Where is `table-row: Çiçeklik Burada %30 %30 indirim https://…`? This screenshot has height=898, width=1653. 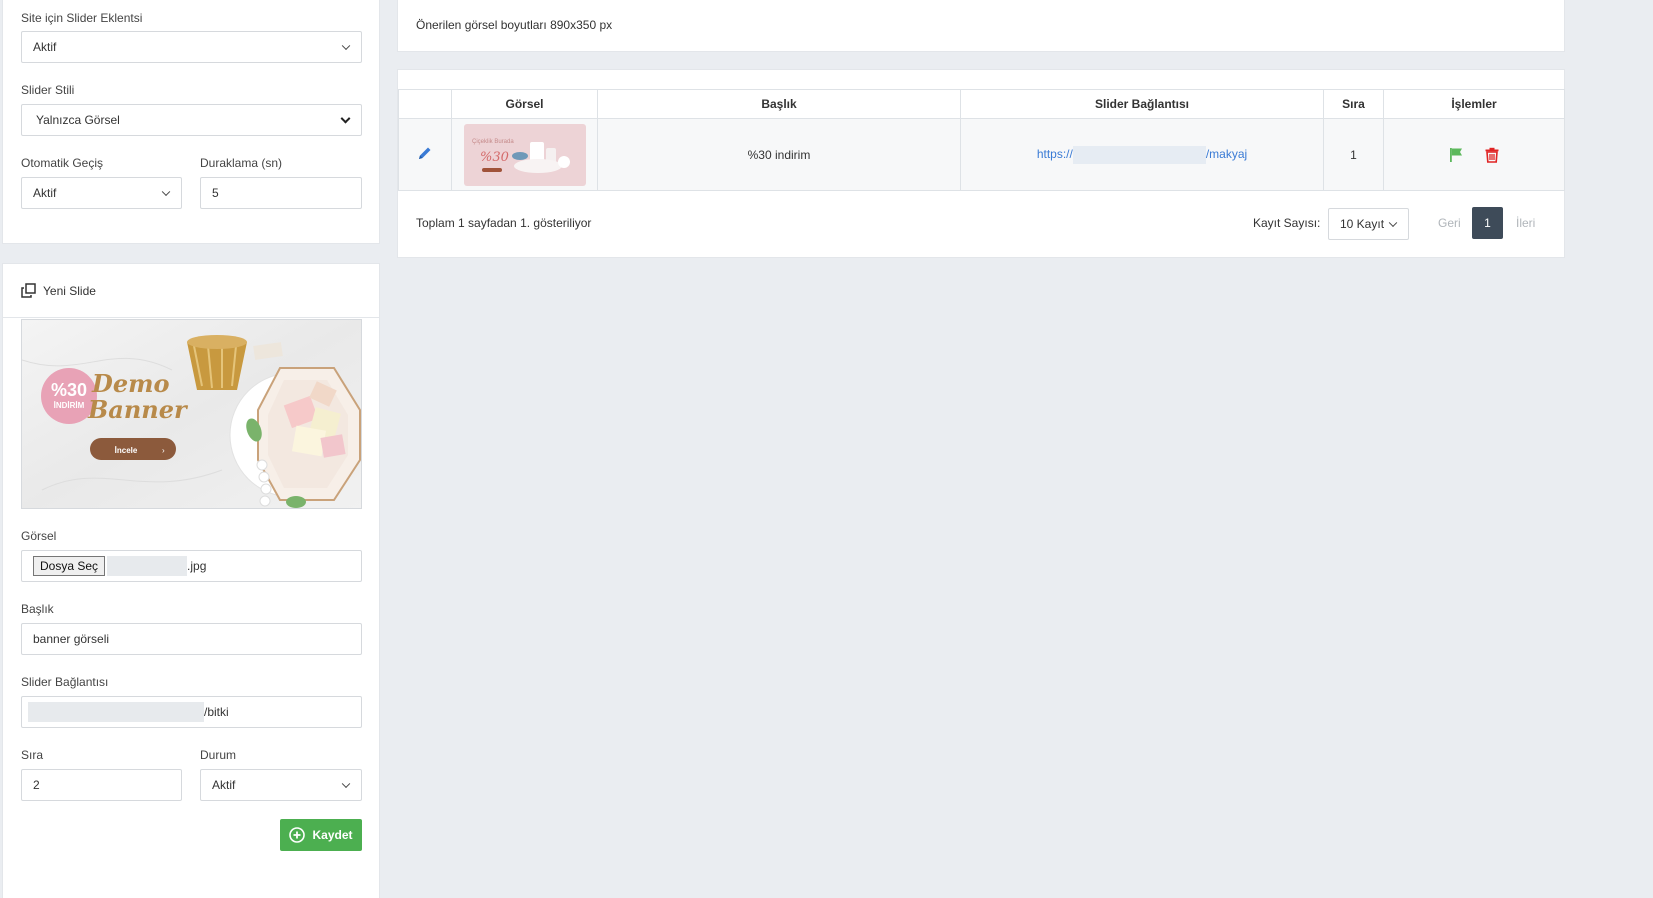
table-row: Çiçeklik Burada %30 %30 indirim https://… is located at coordinates (981, 154).